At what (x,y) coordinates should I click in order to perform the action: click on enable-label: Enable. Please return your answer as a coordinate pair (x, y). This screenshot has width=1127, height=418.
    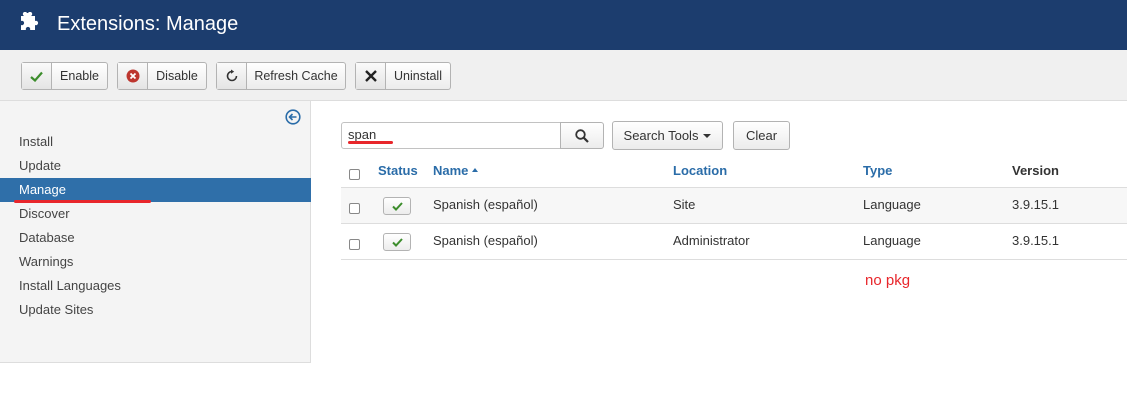
    Looking at the image, I should click on (79, 76).